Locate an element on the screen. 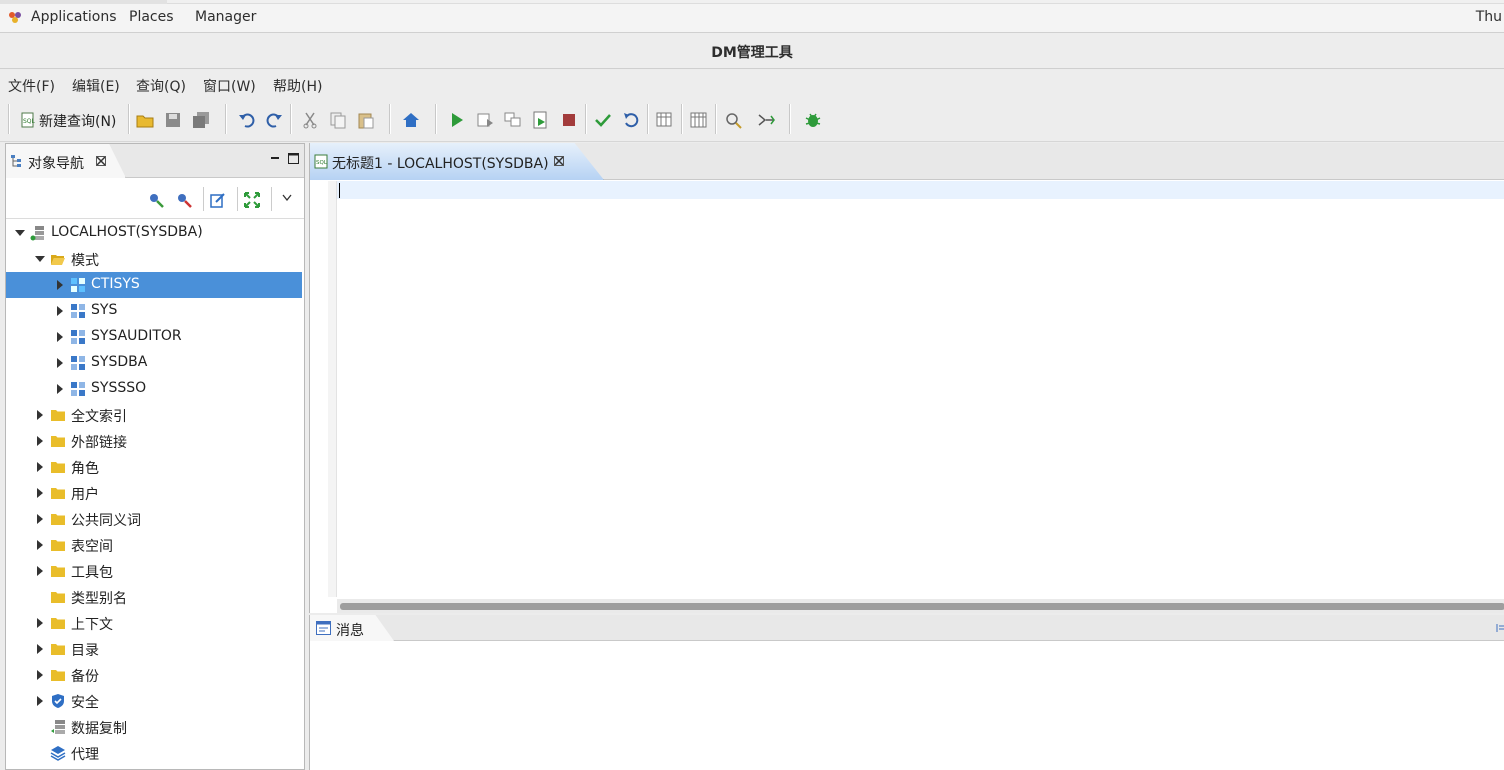 The image size is (1504, 770). tree-node: 代理 is located at coordinates (154, 753).